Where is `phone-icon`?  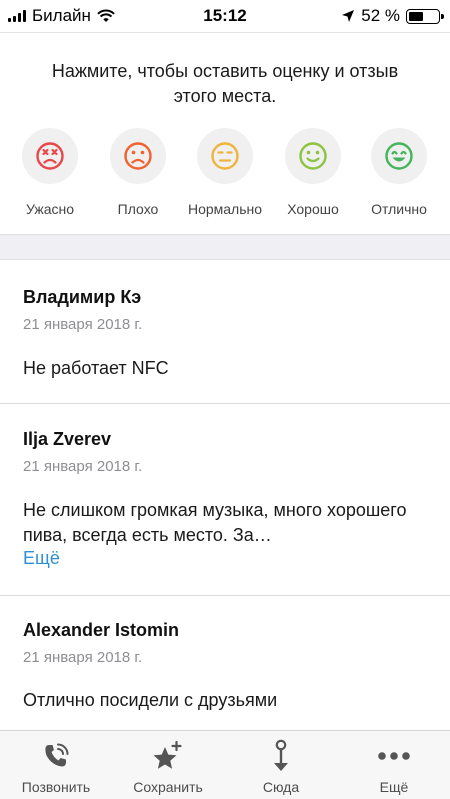
phone-icon is located at coordinates (56, 756).